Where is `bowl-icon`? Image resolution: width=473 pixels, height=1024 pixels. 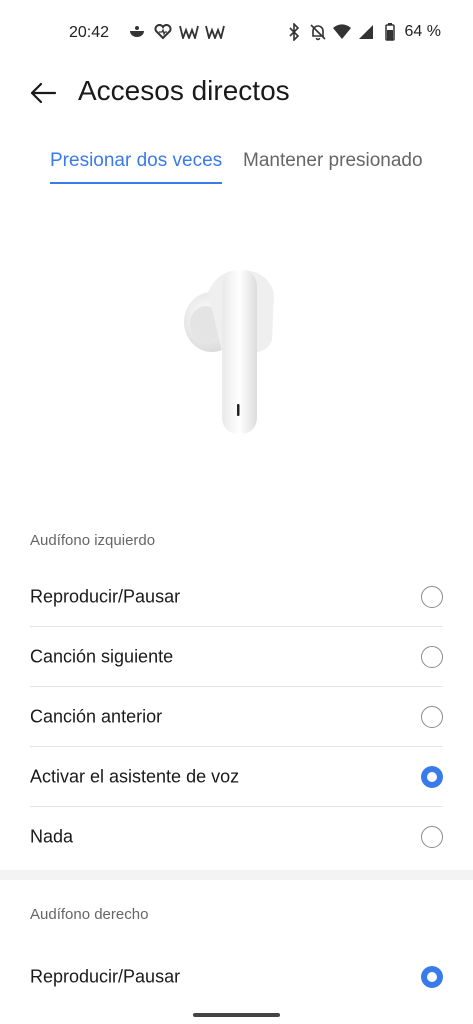
bowl-icon is located at coordinates (137, 32).